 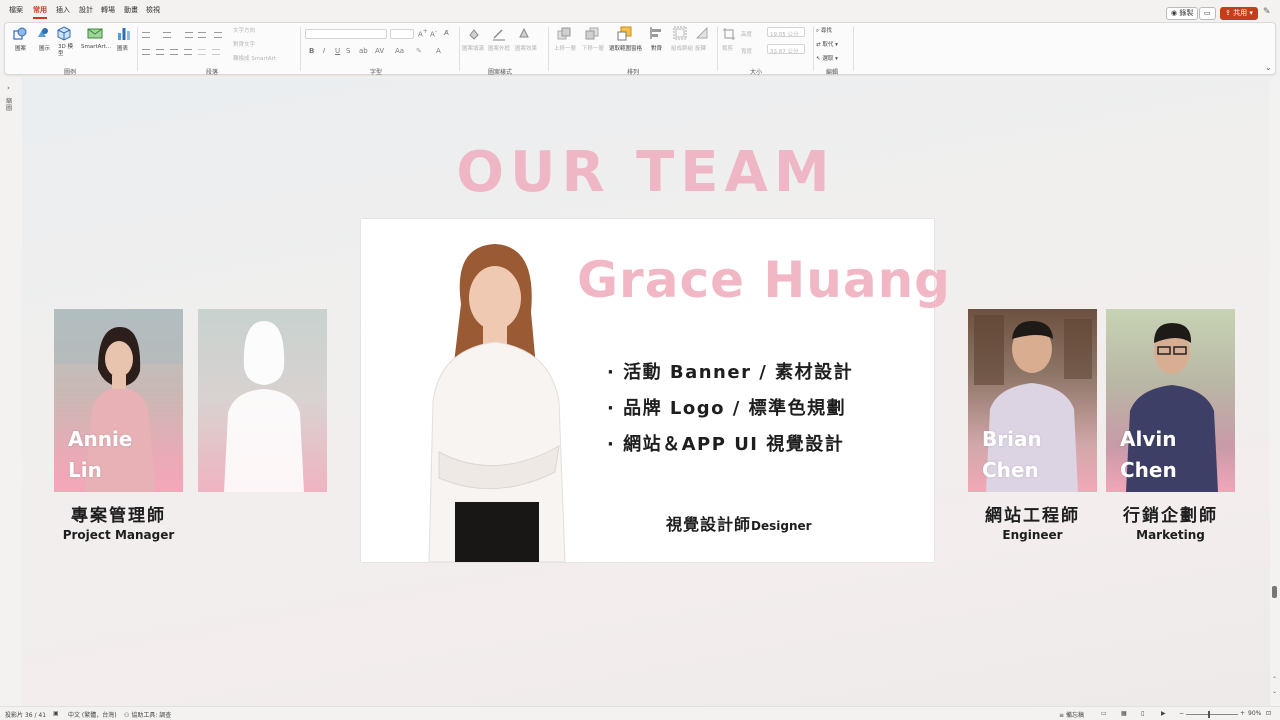 I want to click on align-button: 對齊, so click(x=656, y=48).